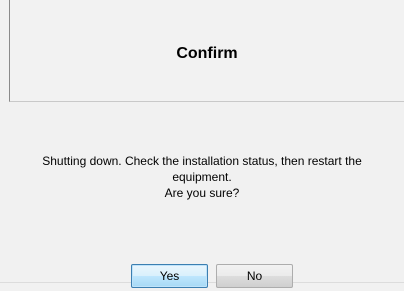  What do you see at coordinates (207, 53) in the screenshot?
I see `dialog-title: Confirm` at bounding box center [207, 53].